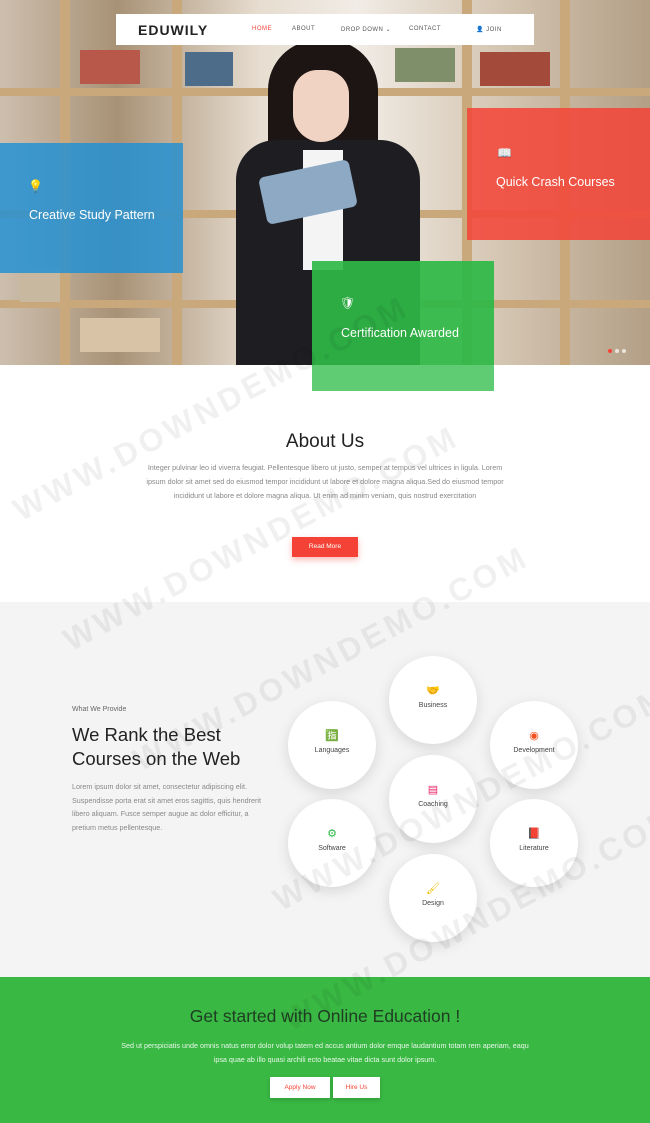 This screenshot has height=1123, width=650. What do you see at coordinates (362, 30) in the screenshot?
I see `nav-dropdown-label: DROP DOWN` at bounding box center [362, 30].